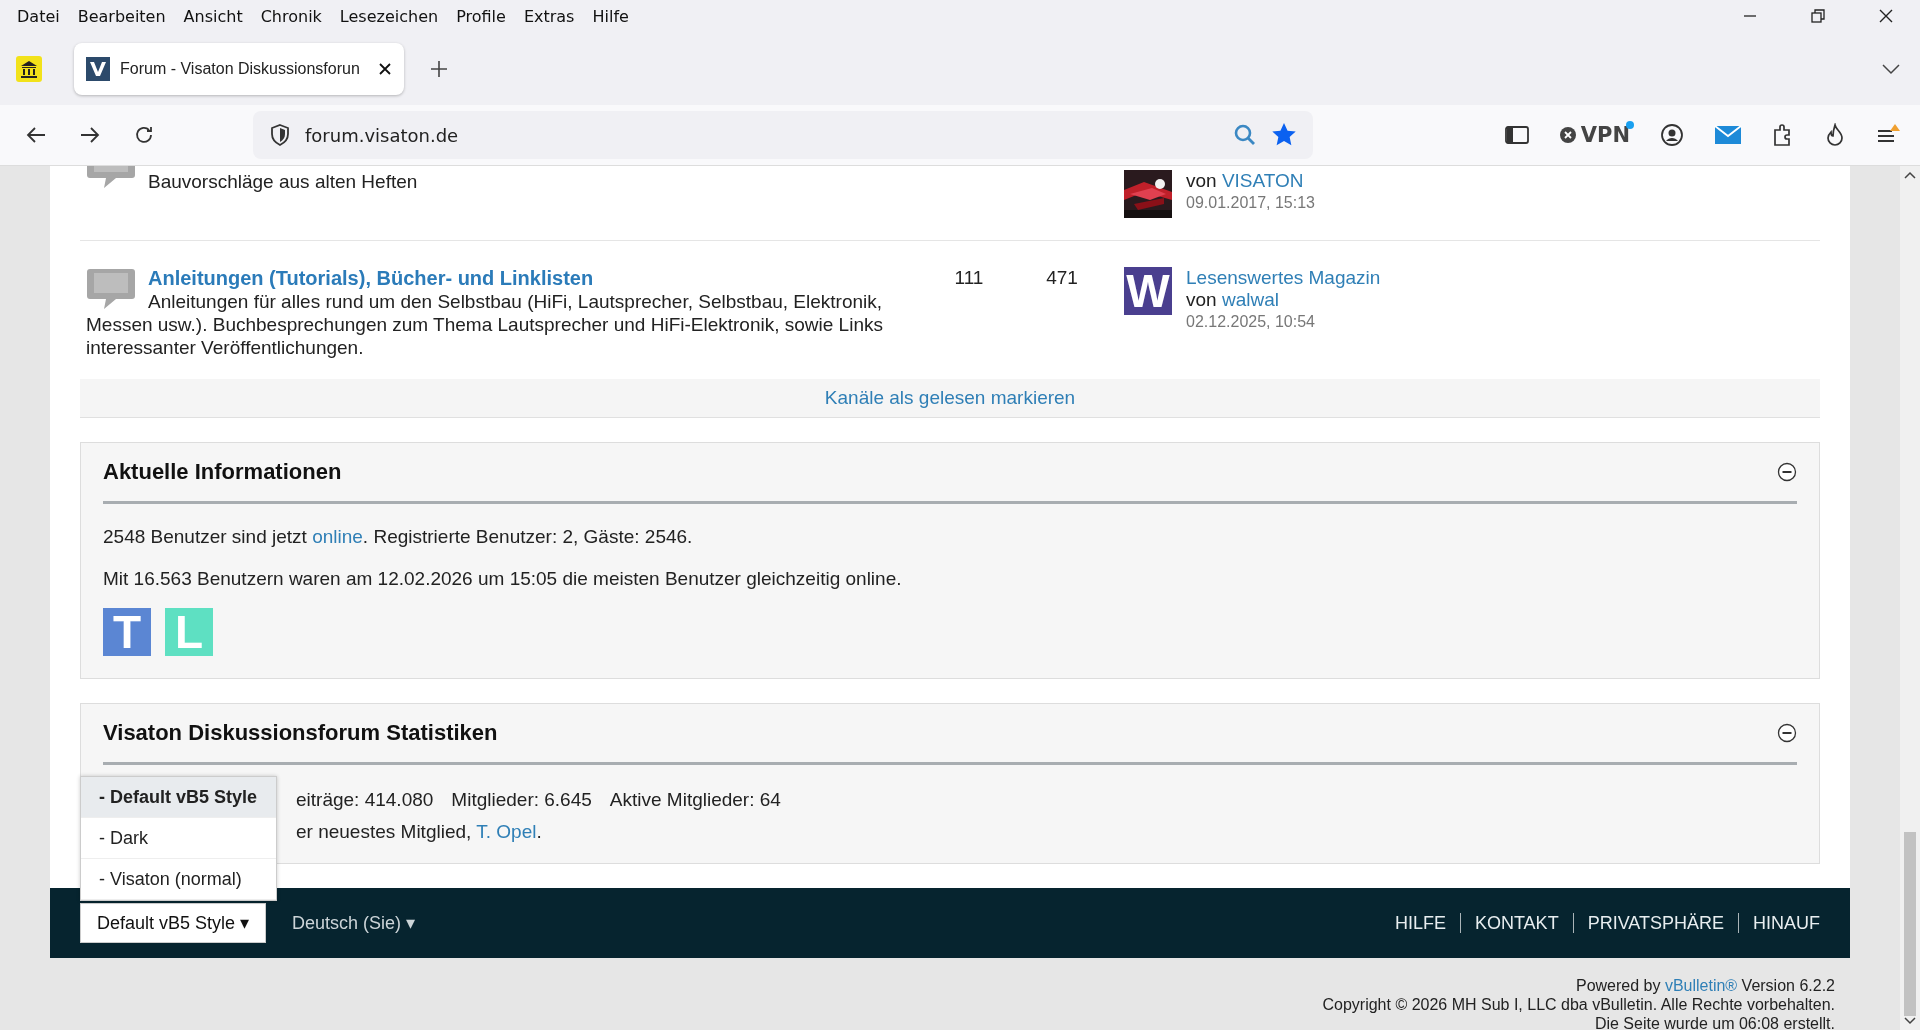  I want to click on restore-icon, so click(1818, 16).